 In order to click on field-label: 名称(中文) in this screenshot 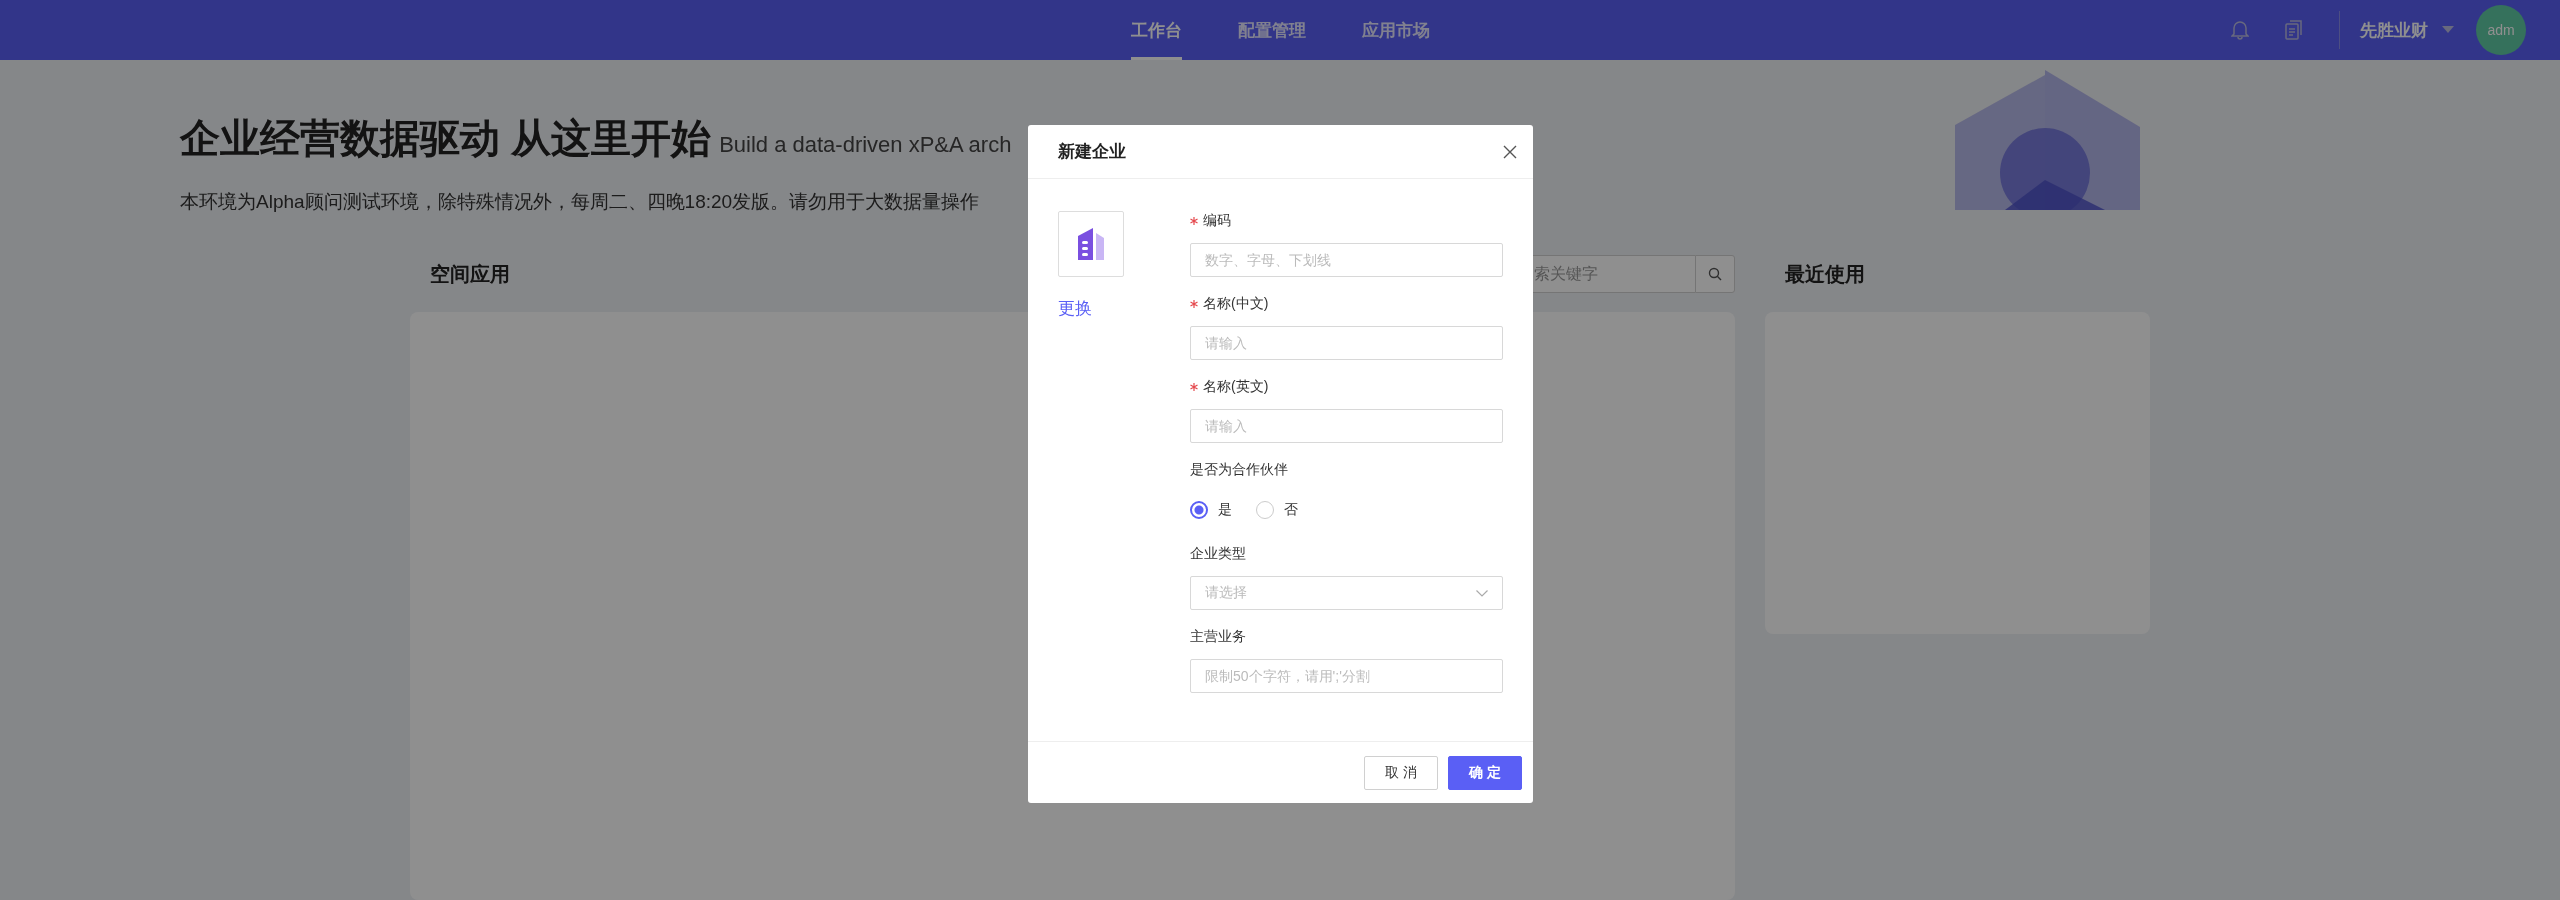, I will do `click(1236, 304)`.